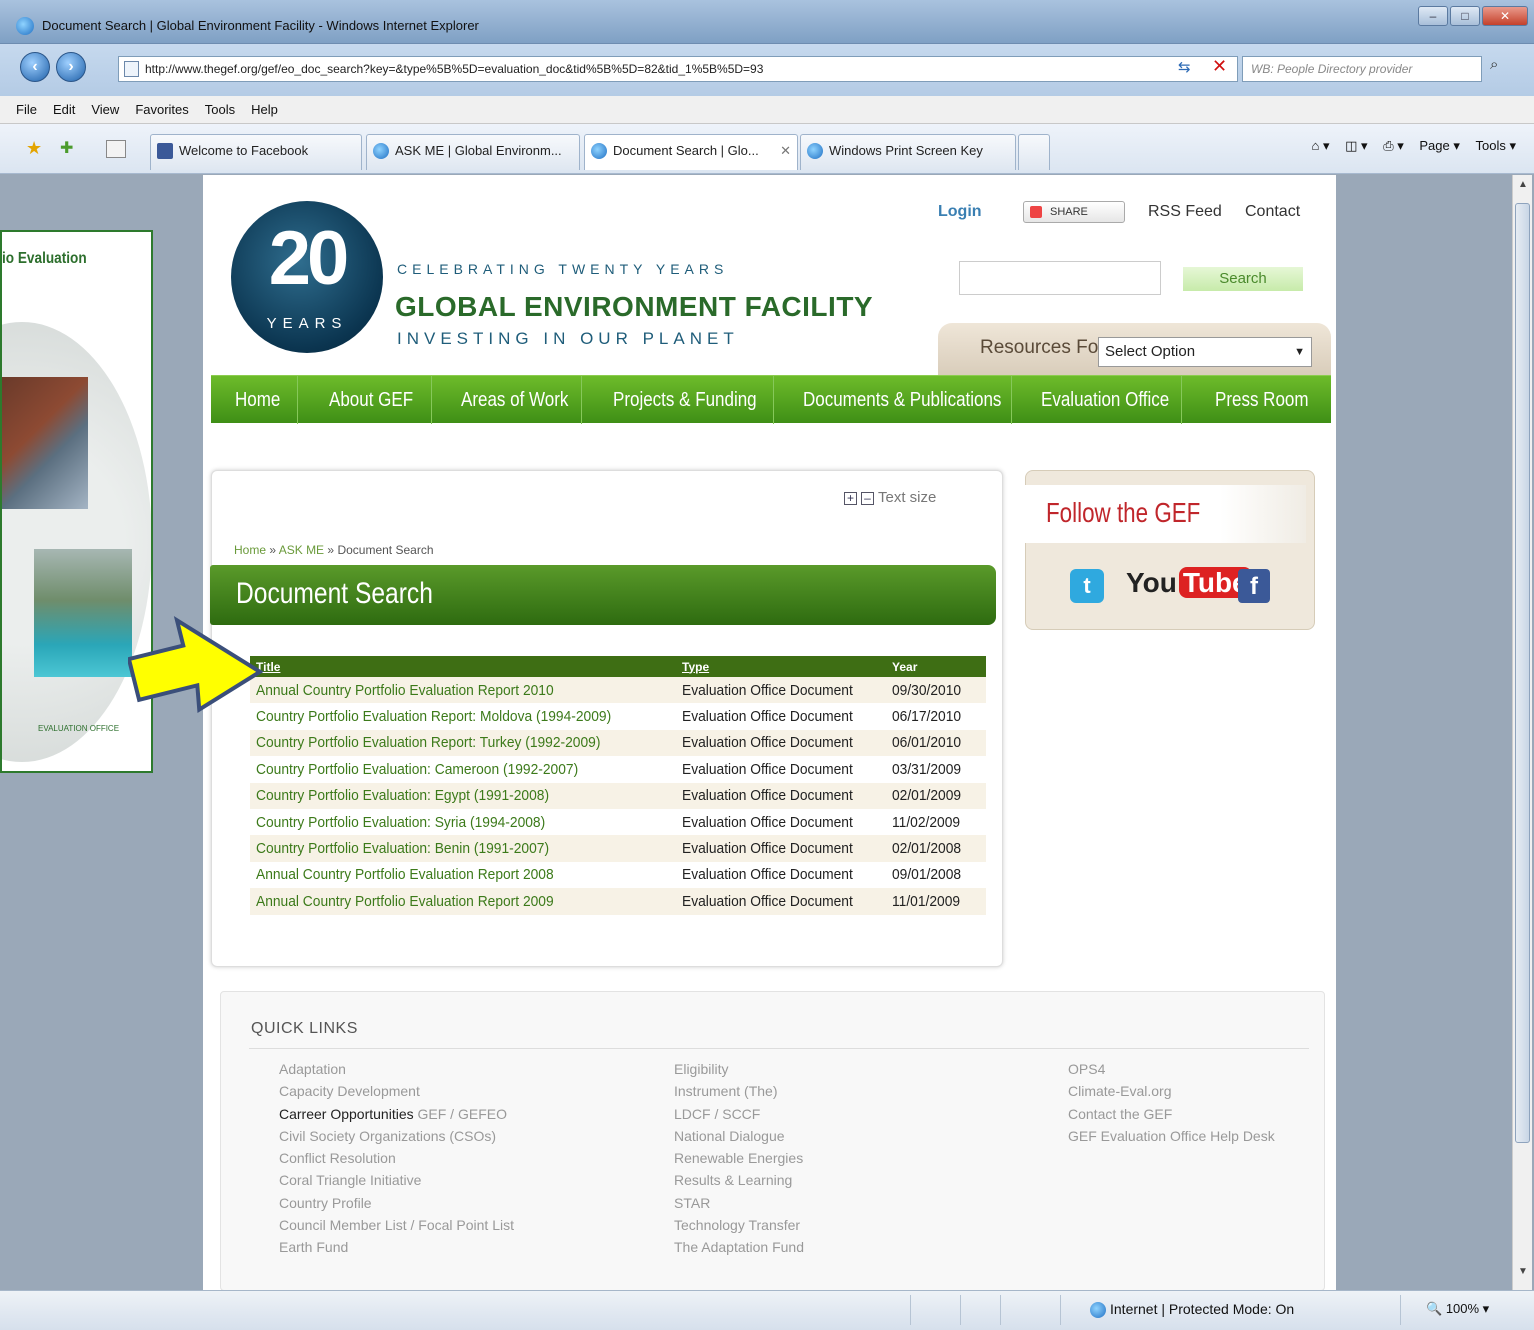 The width and height of the screenshot is (1534, 1330). Describe the element at coordinates (371, 400) in the screenshot. I see `nav-about-gef: About GEF` at that location.